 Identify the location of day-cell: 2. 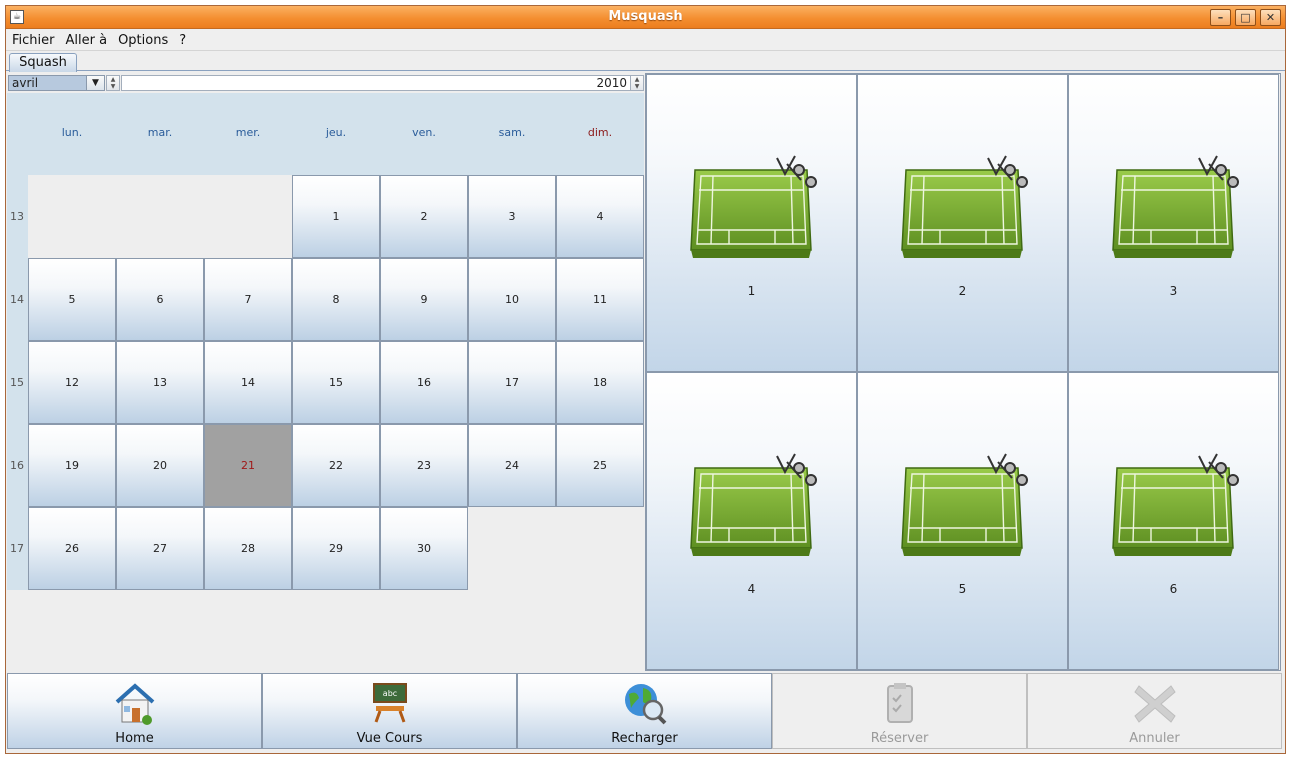
(424, 216).